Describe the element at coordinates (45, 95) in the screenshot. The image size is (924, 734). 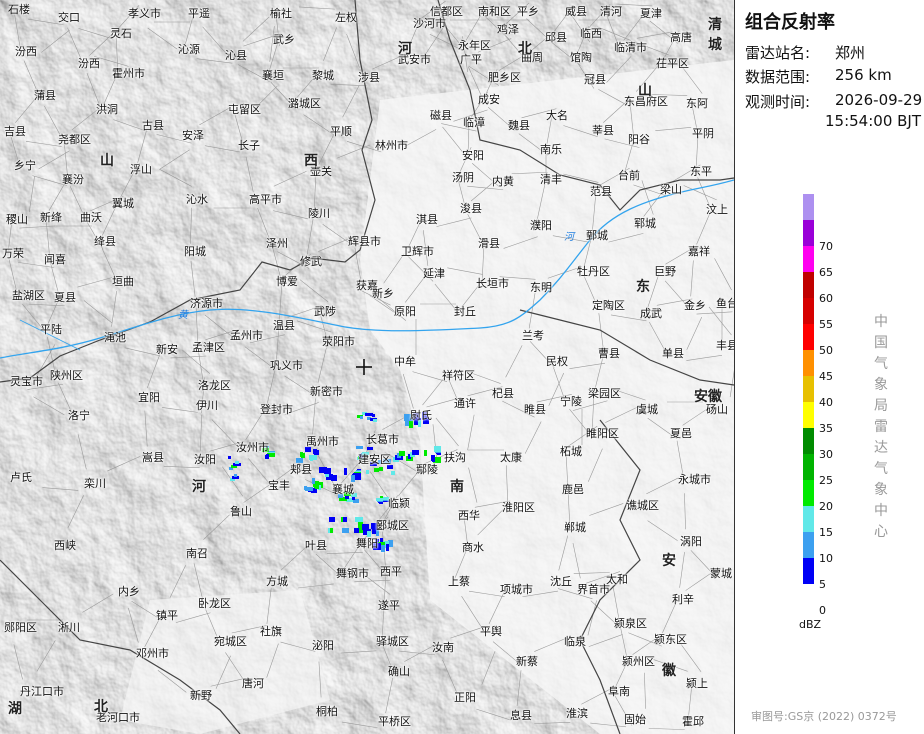
I see `place-label: 蒲县` at that location.